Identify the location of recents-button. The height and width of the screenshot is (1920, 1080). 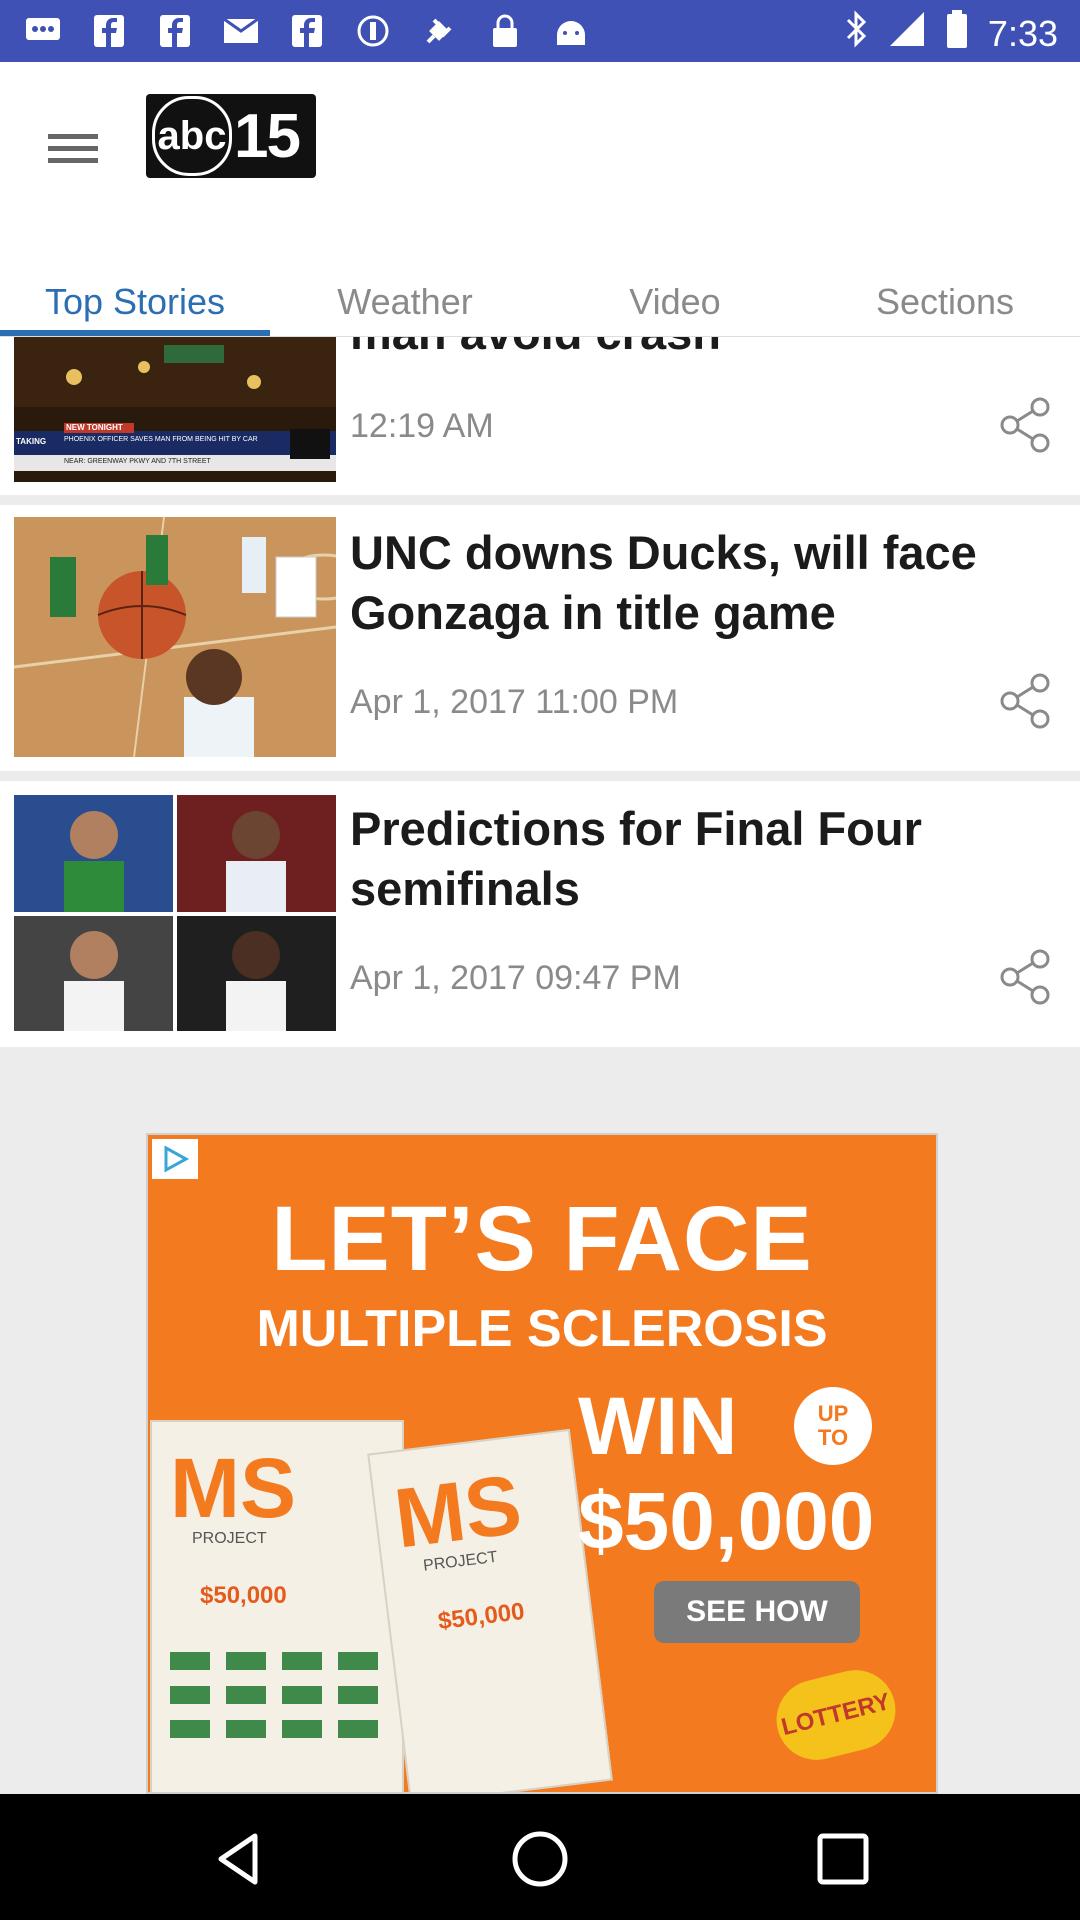
(843, 1859).